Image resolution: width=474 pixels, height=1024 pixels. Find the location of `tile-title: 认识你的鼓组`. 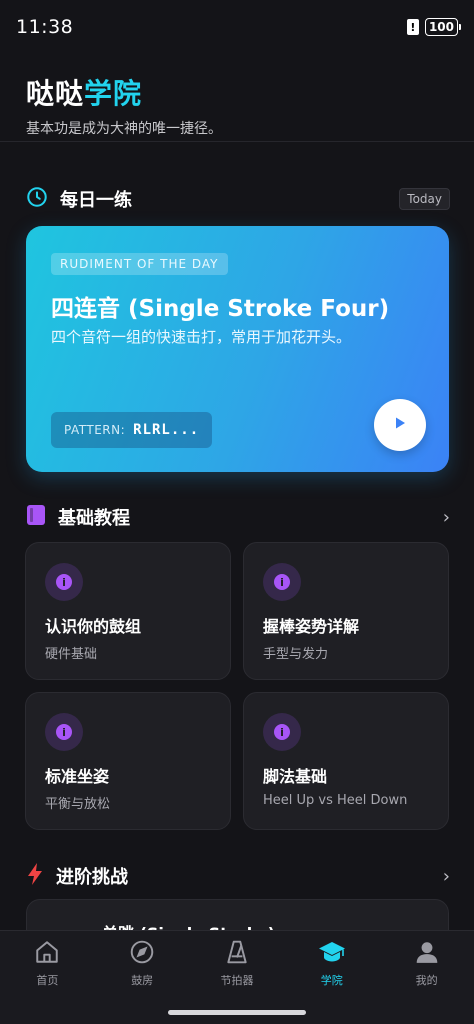

tile-title: 认识你的鼓组 is located at coordinates (93, 626).